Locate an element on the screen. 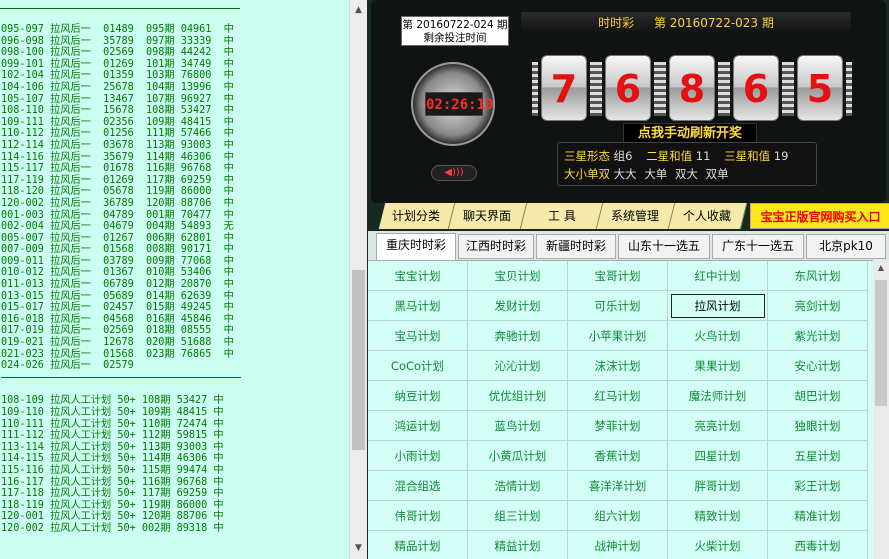 Image resolution: width=889 pixels, height=559 pixels. sanhe-value: 19 is located at coordinates (781, 156).